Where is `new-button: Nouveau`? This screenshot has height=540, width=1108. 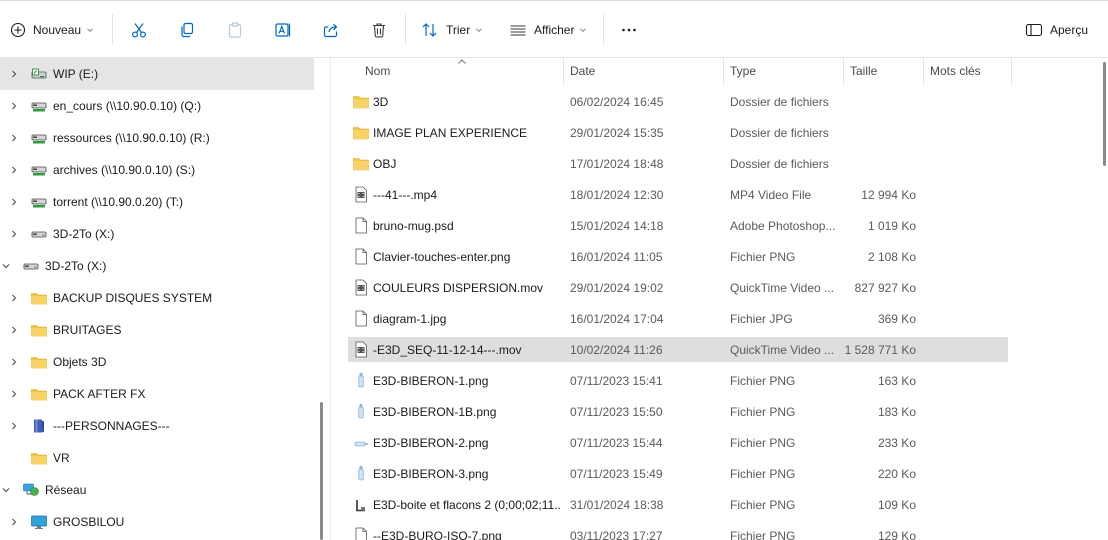 new-button: Nouveau is located at coordinates (52, 30).